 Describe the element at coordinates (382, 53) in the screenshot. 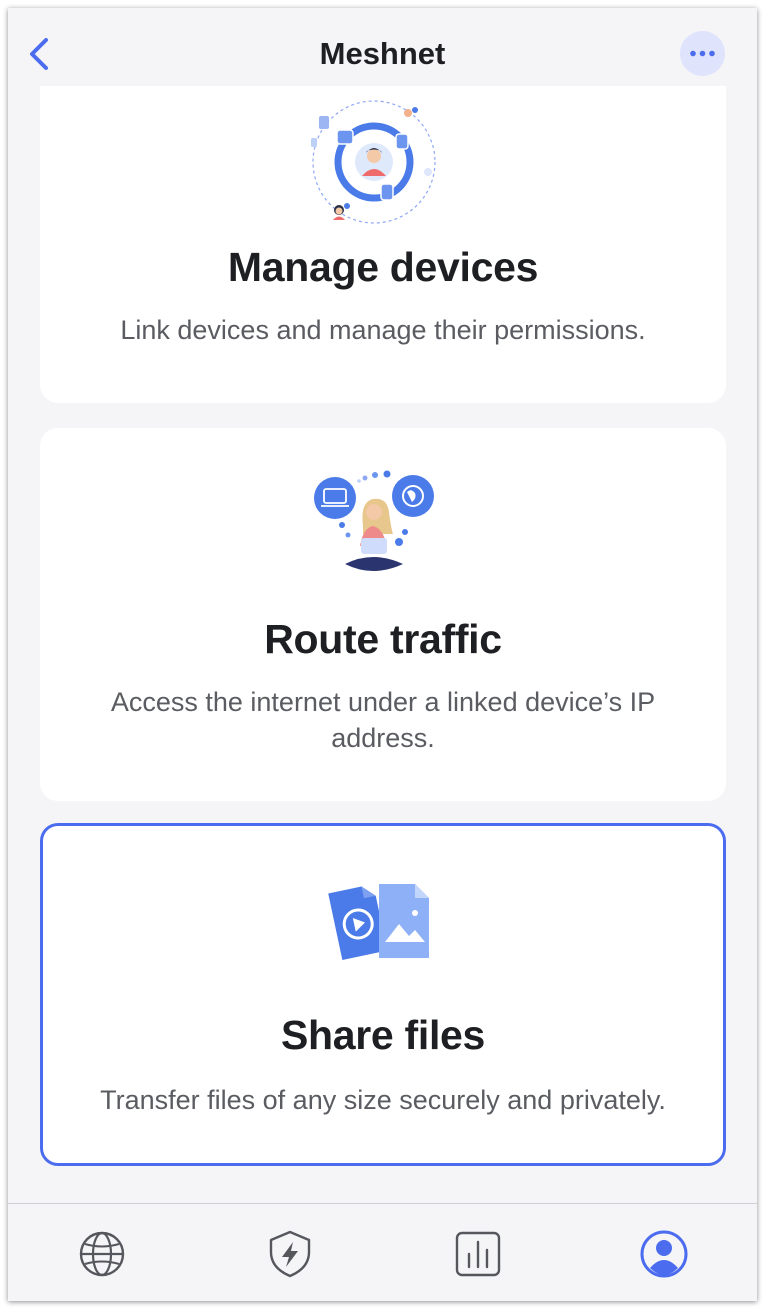

I see `page-title: Meshnet` at that location.